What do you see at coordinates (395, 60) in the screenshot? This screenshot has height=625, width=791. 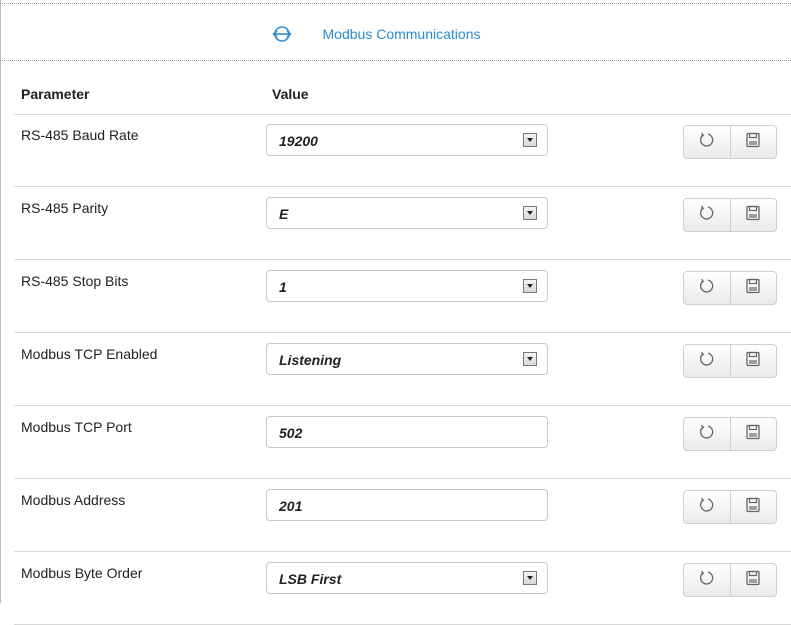 I see `header-divider` at bounding box center [395, 60].